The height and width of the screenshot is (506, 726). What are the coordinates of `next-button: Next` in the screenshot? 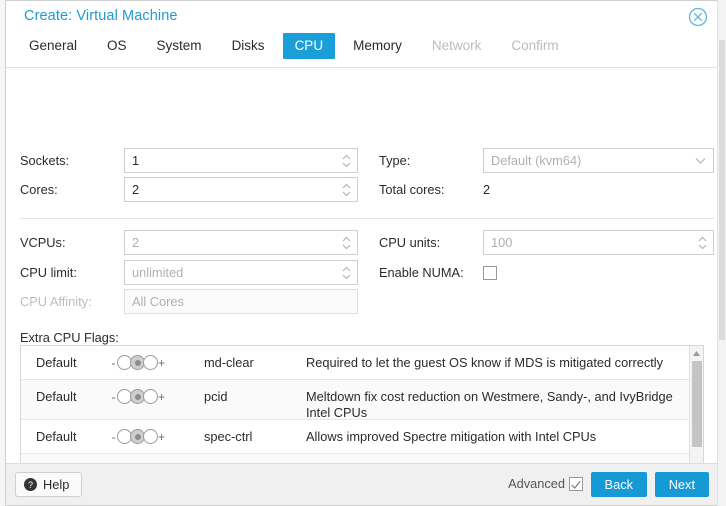 It's located at (681, 484).